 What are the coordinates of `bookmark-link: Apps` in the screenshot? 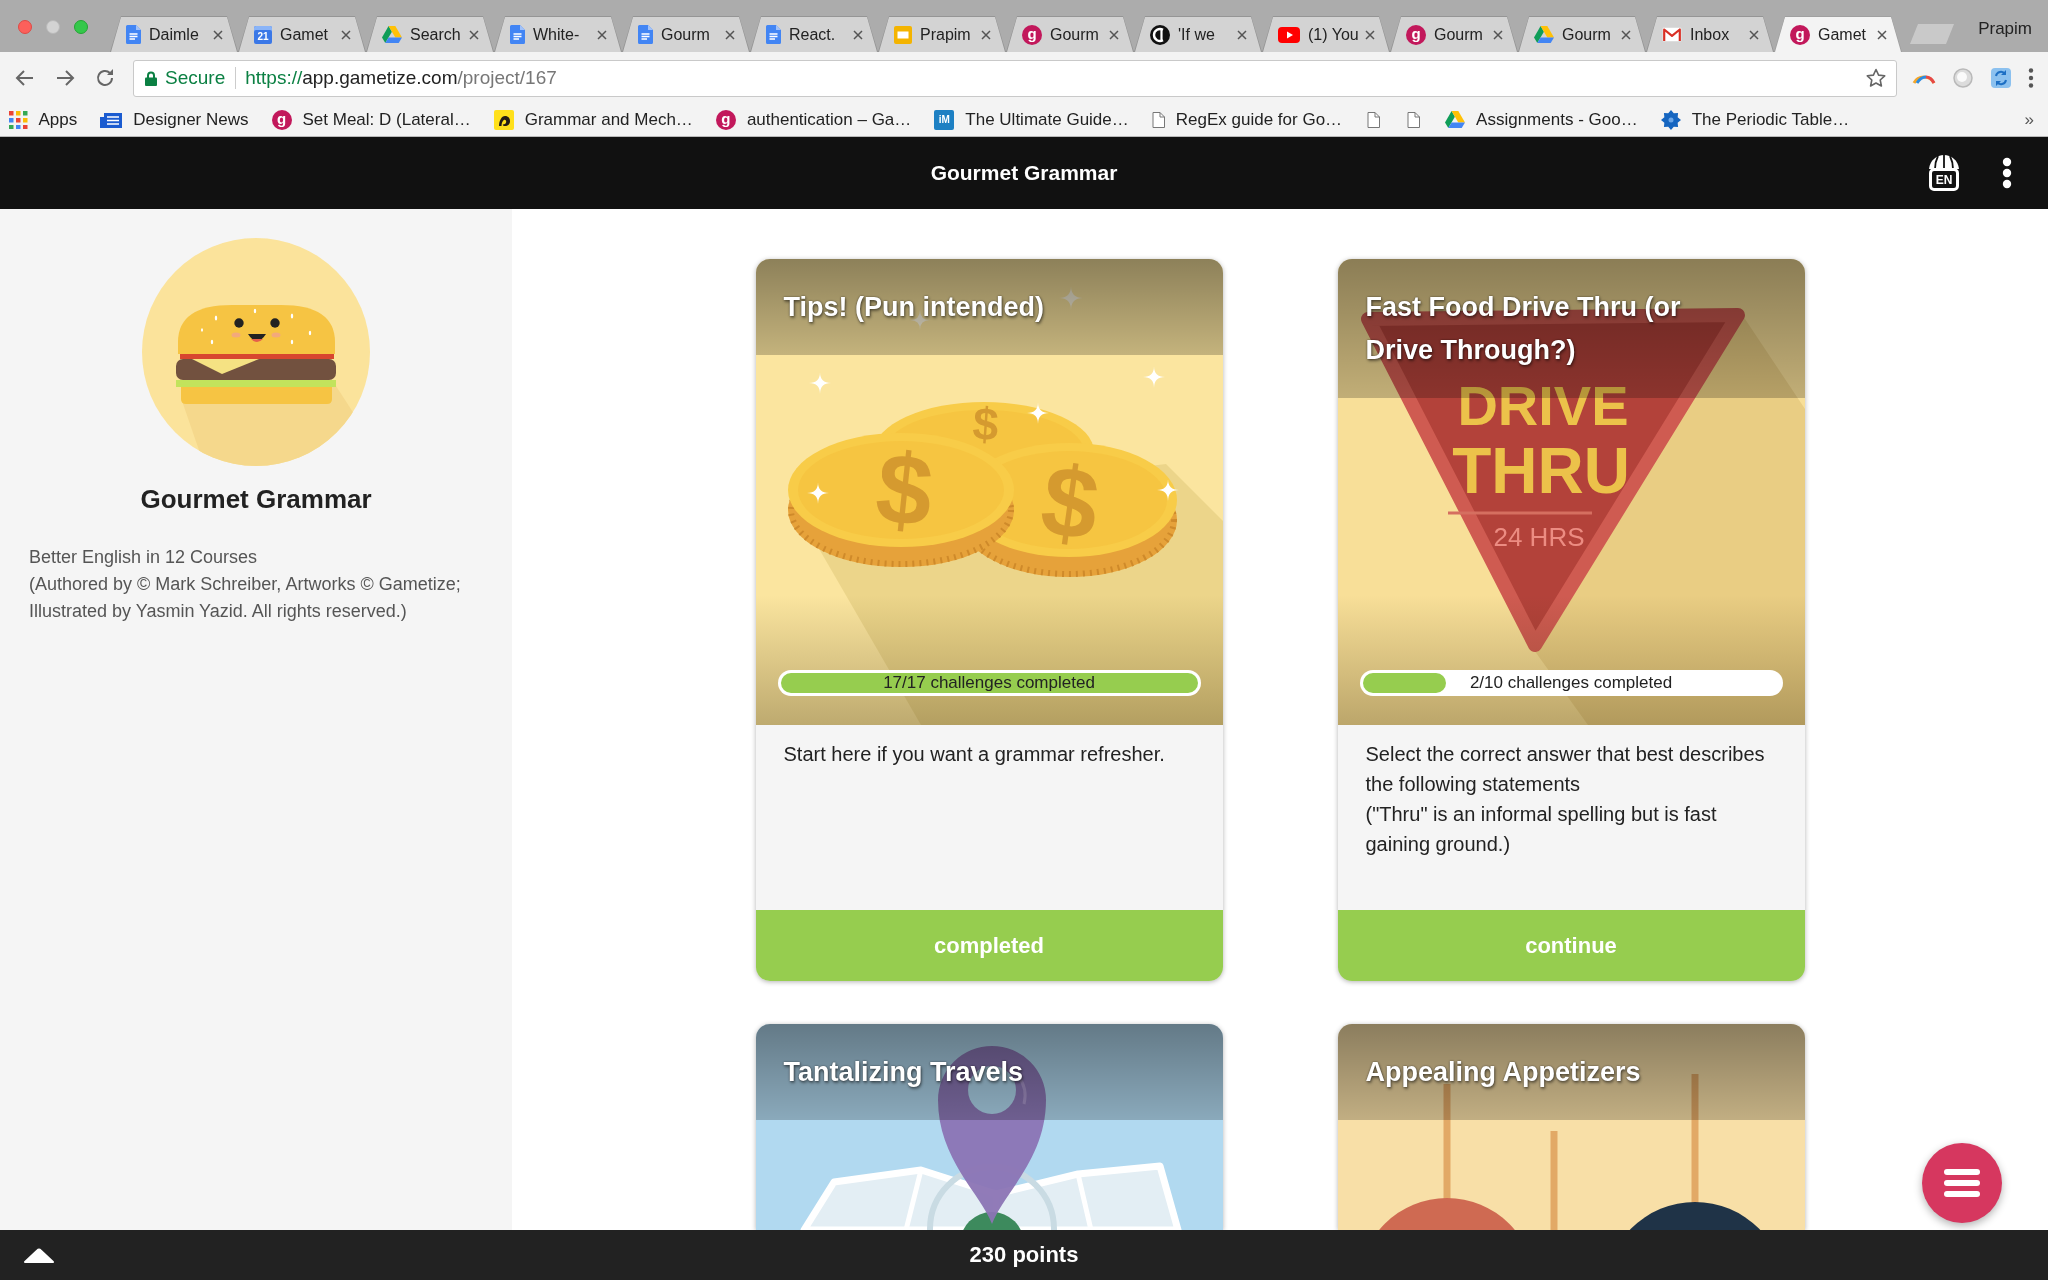 It's located at (43, 120).